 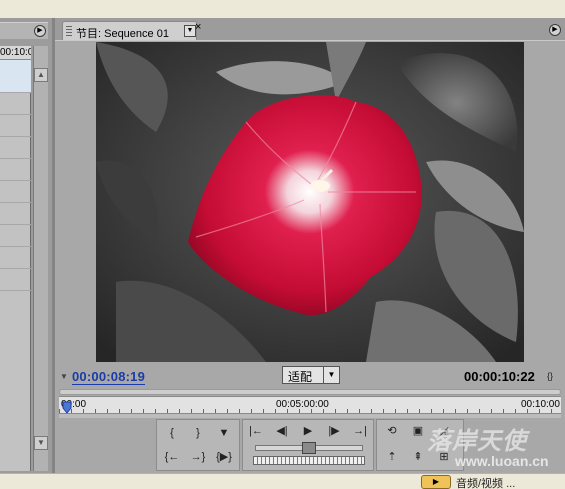 What do you see at coordinates (310, 411) in the screenshot?
I see `ruler-ticks` at bounding box center [310, 411].